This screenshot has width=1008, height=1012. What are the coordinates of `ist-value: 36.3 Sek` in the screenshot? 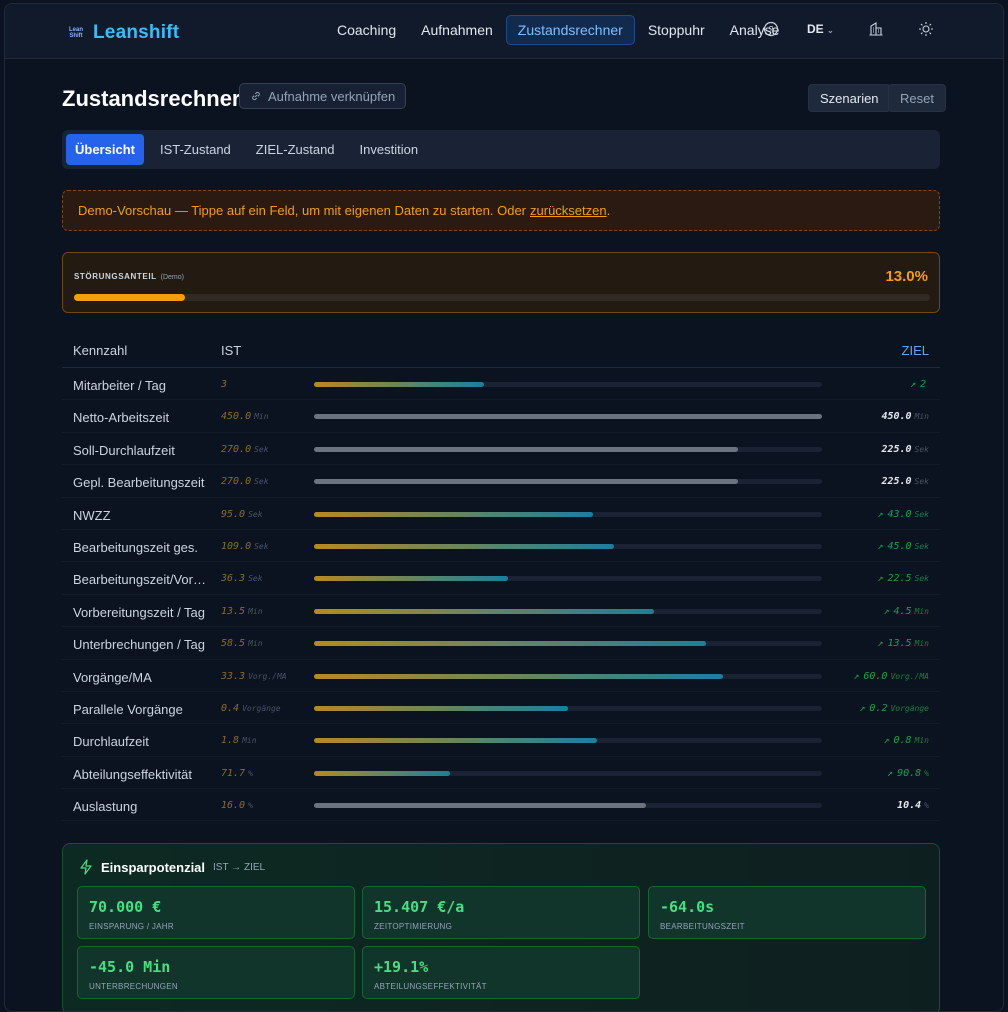 It's located at (242, 578).